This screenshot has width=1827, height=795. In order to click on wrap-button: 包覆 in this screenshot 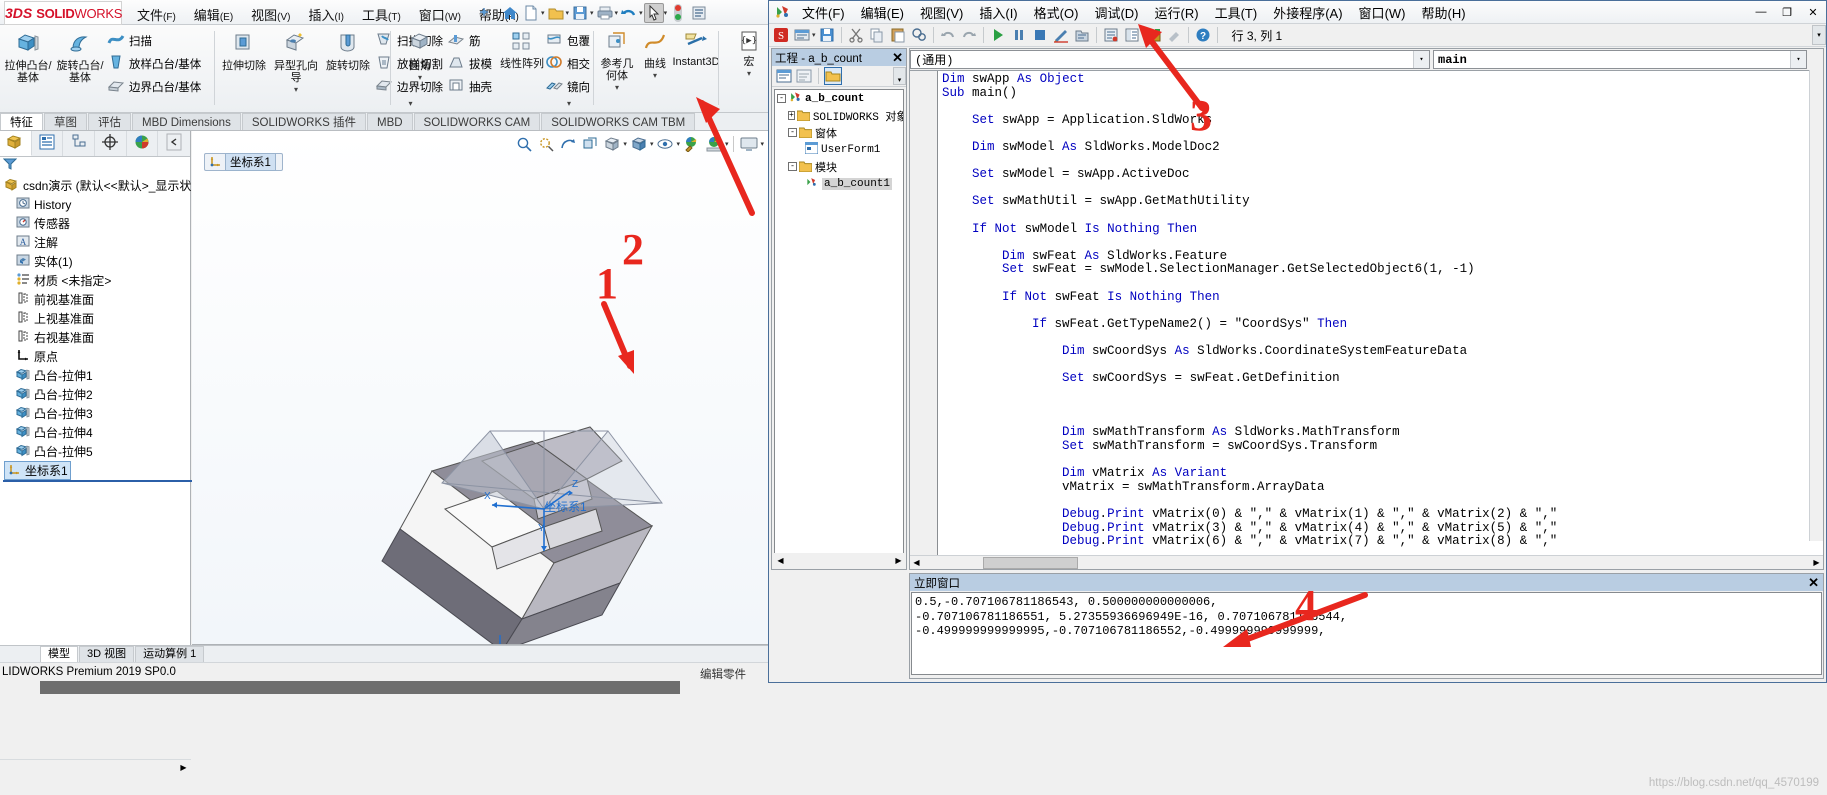, I will do `click(569, 40)`.